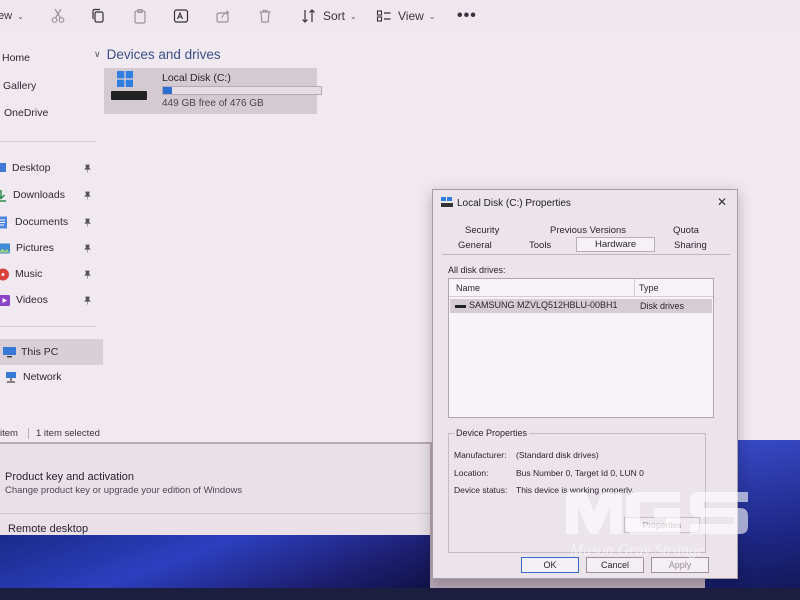  What do you see at coordinates (97, 54) in the screenshot?
I see `chevron-down-icon: ∨` at bounding box center [97, 54].